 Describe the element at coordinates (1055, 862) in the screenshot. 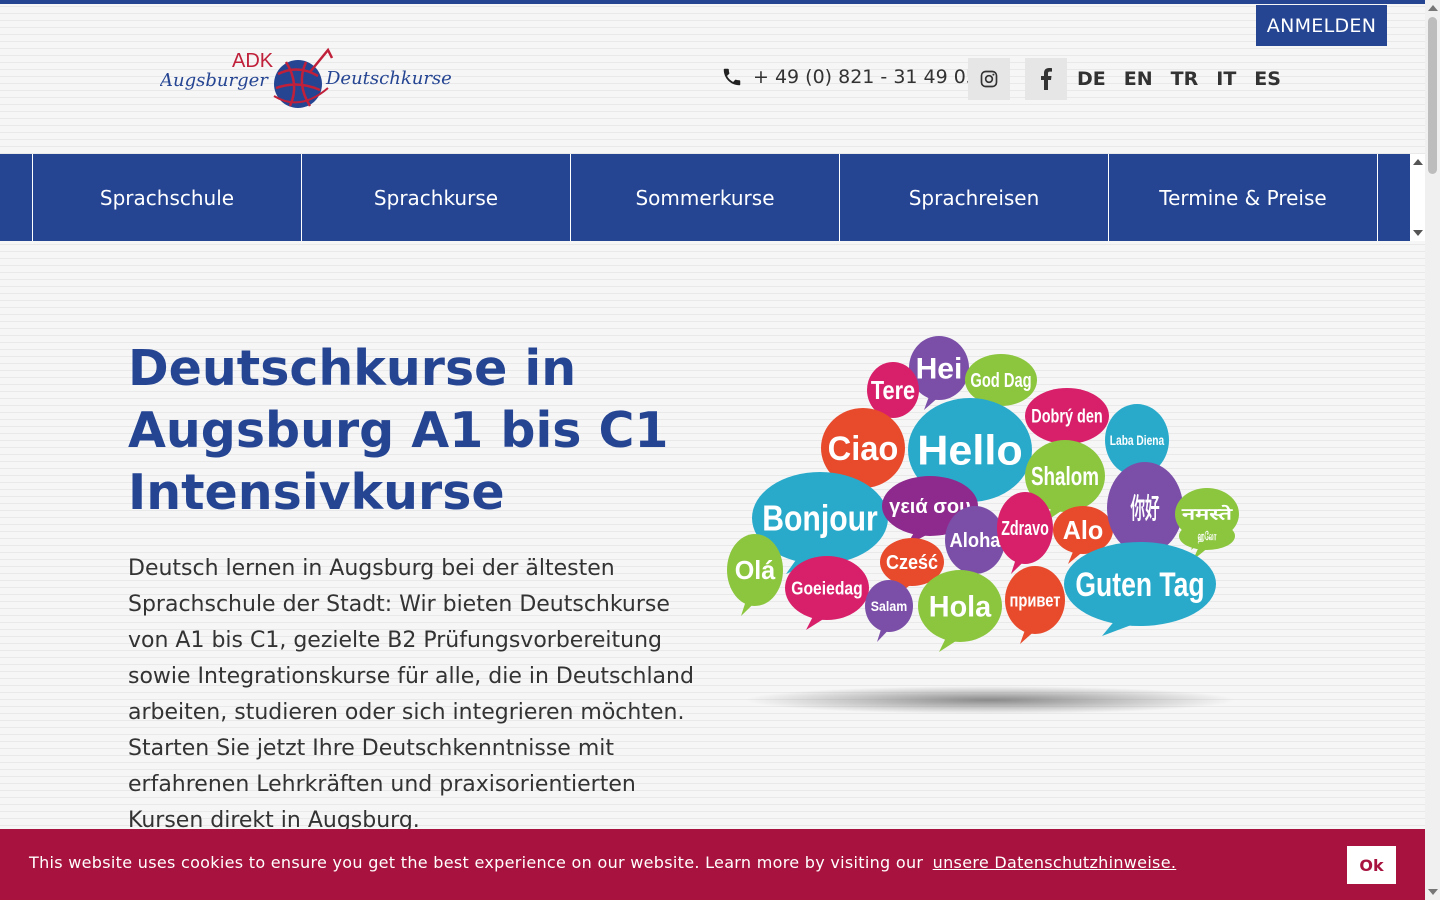

I see `privacy-policy-link: unsere Datenschutzhinweise.` at that location.